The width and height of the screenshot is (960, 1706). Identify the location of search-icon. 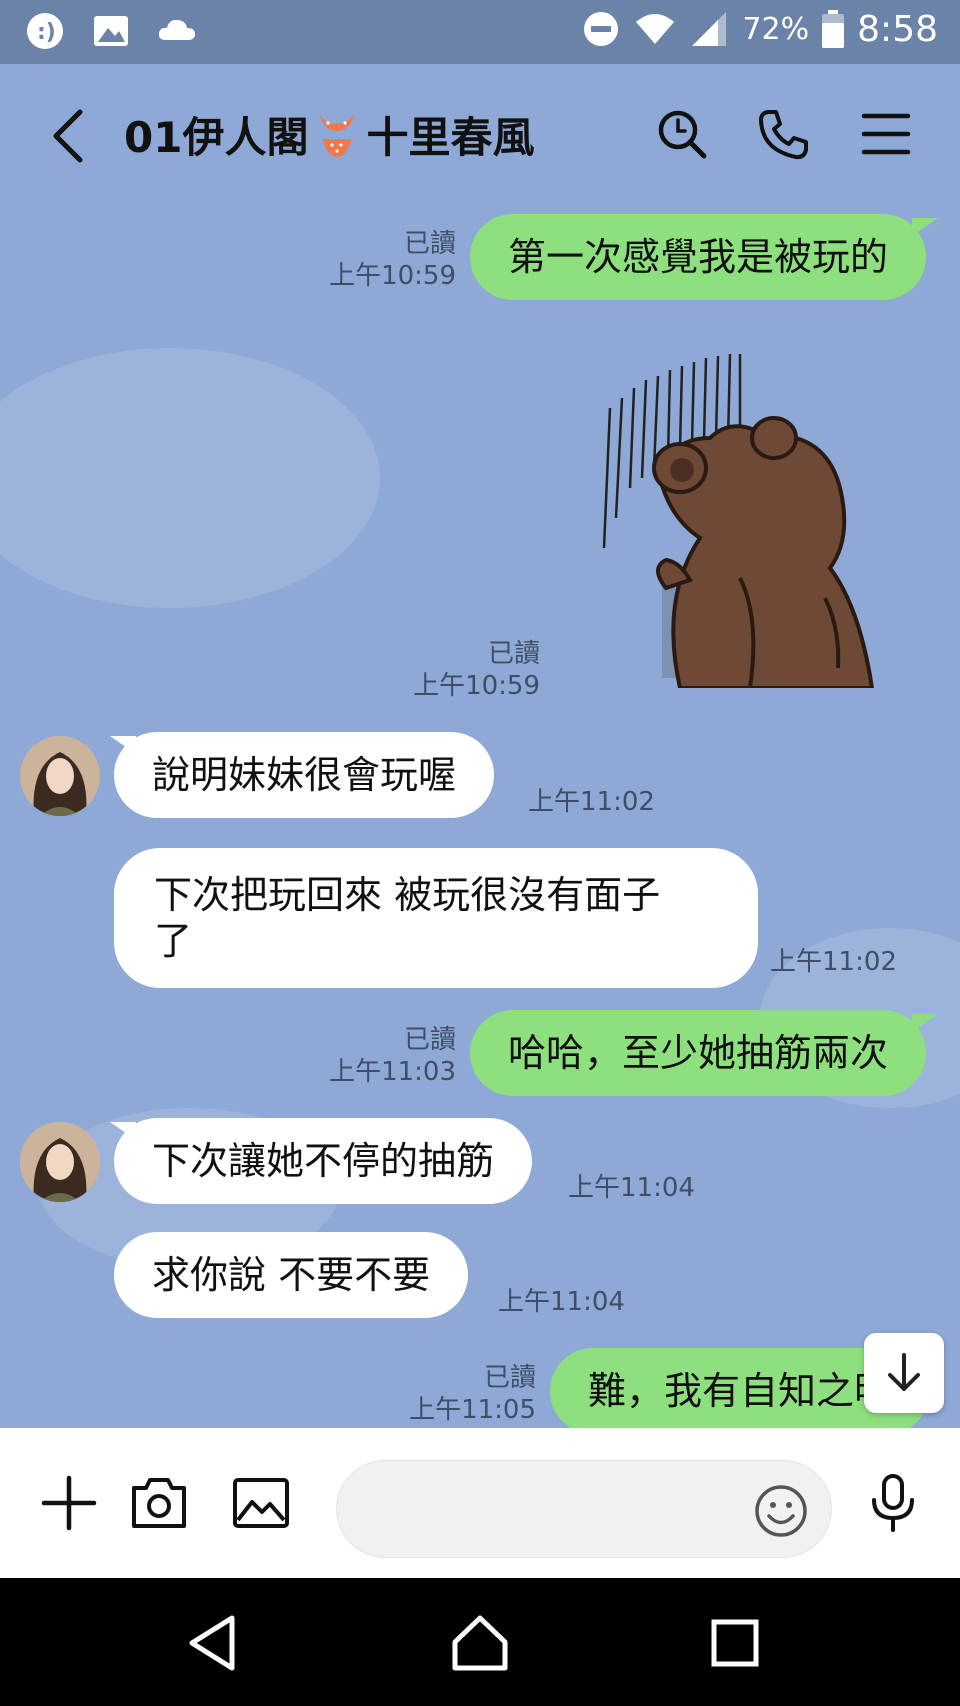
(682, 134).